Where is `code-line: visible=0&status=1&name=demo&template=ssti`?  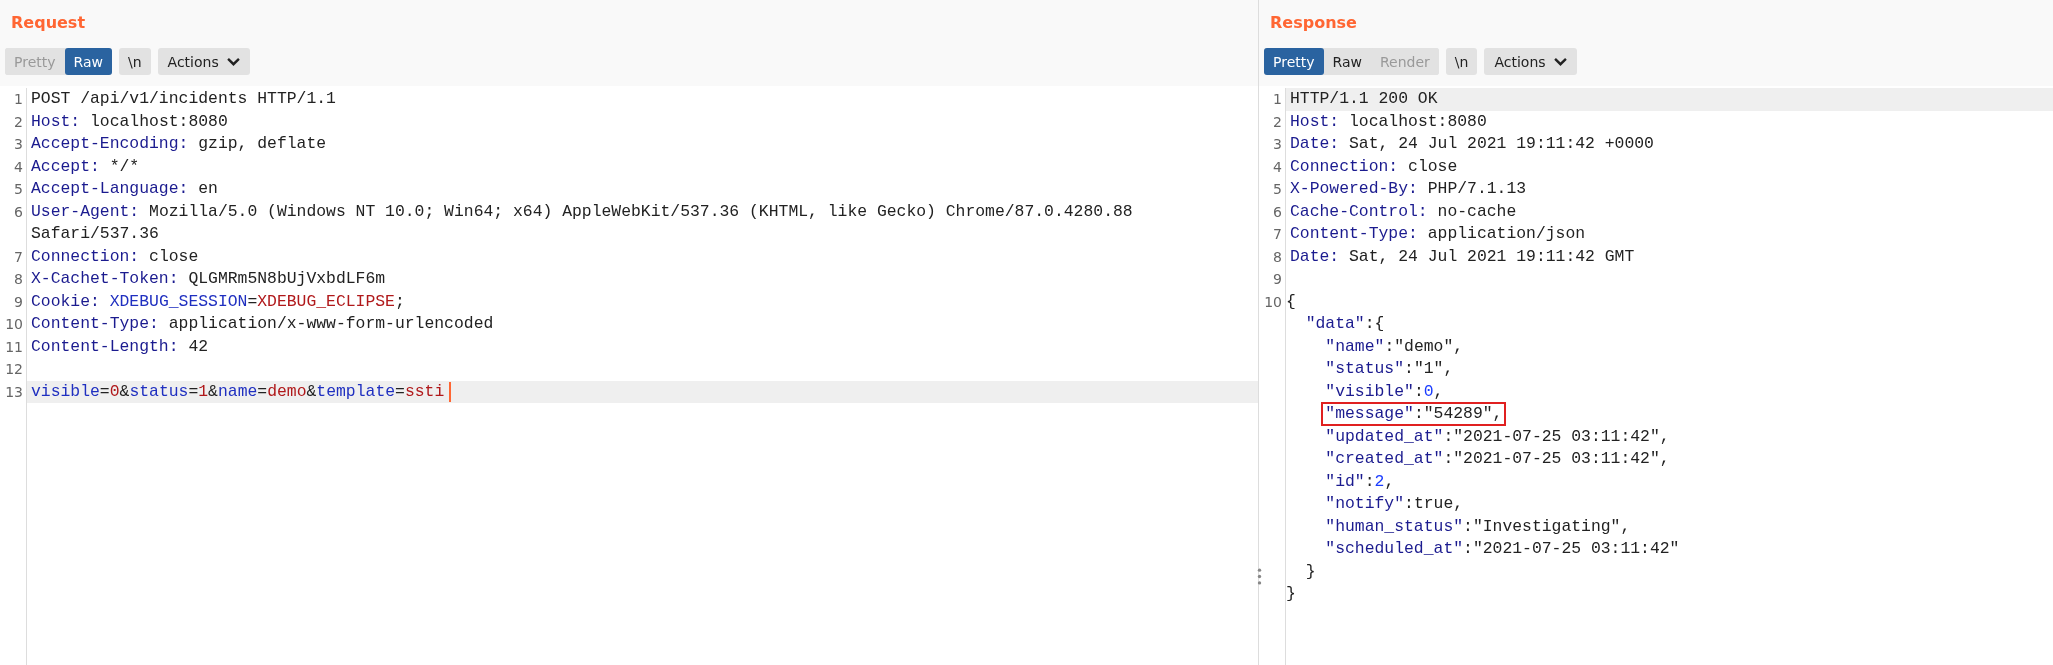
code-line: visible=0&status=1&name=demo&template=ssti is located at coordinates (238, 391).